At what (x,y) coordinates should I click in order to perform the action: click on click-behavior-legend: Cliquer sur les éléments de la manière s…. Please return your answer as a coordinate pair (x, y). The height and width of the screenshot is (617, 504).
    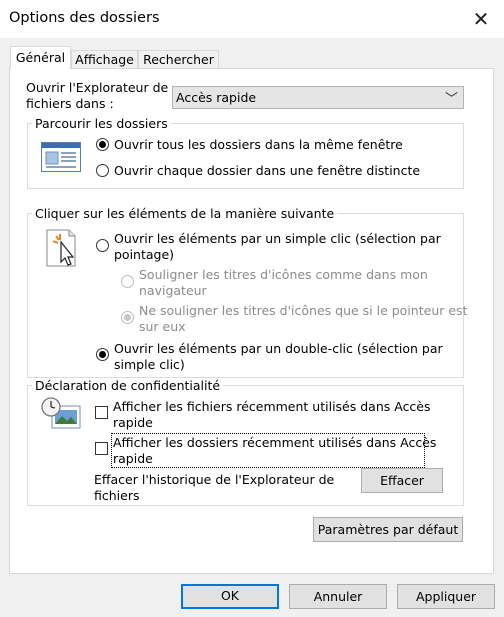
    Looking at the image, I should click on (185, 213).